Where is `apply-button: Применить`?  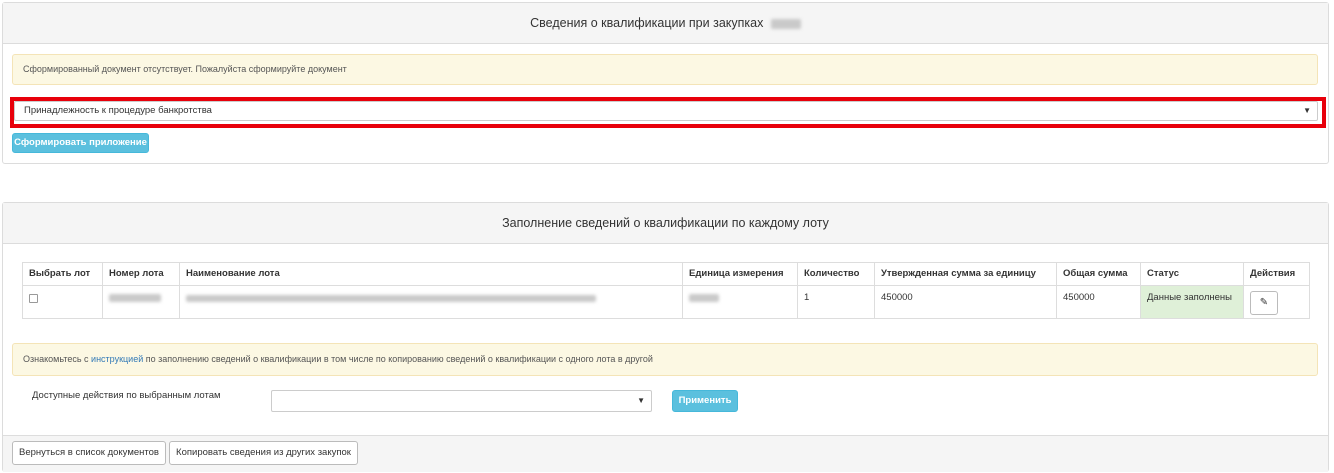 apply-button: Применить is located at coordinates (705, 401).